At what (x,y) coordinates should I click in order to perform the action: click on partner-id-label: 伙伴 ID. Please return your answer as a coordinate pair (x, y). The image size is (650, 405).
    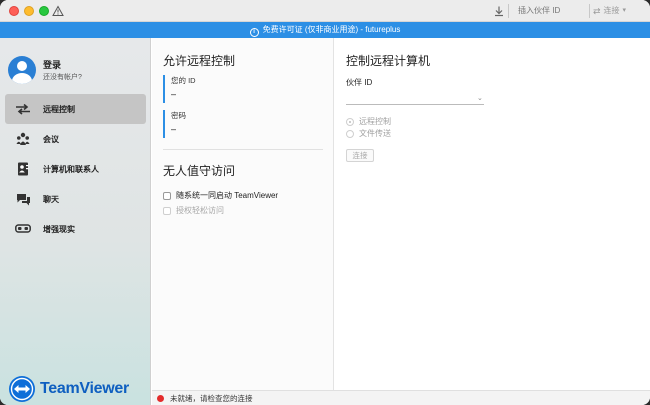
    Looking at the image, I should click on (359, 82).